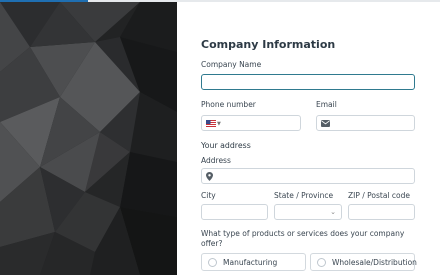 The width and height of the screenshot is (440, 275). I want to click on chevron-down-icon: ⌄, so click(333, 212).